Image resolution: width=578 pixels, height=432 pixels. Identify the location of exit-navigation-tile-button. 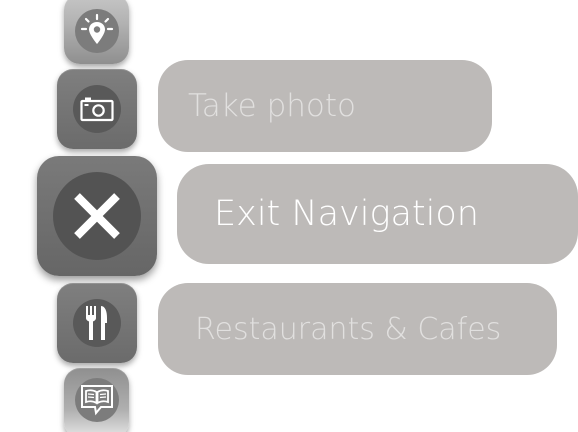
(97, 216).